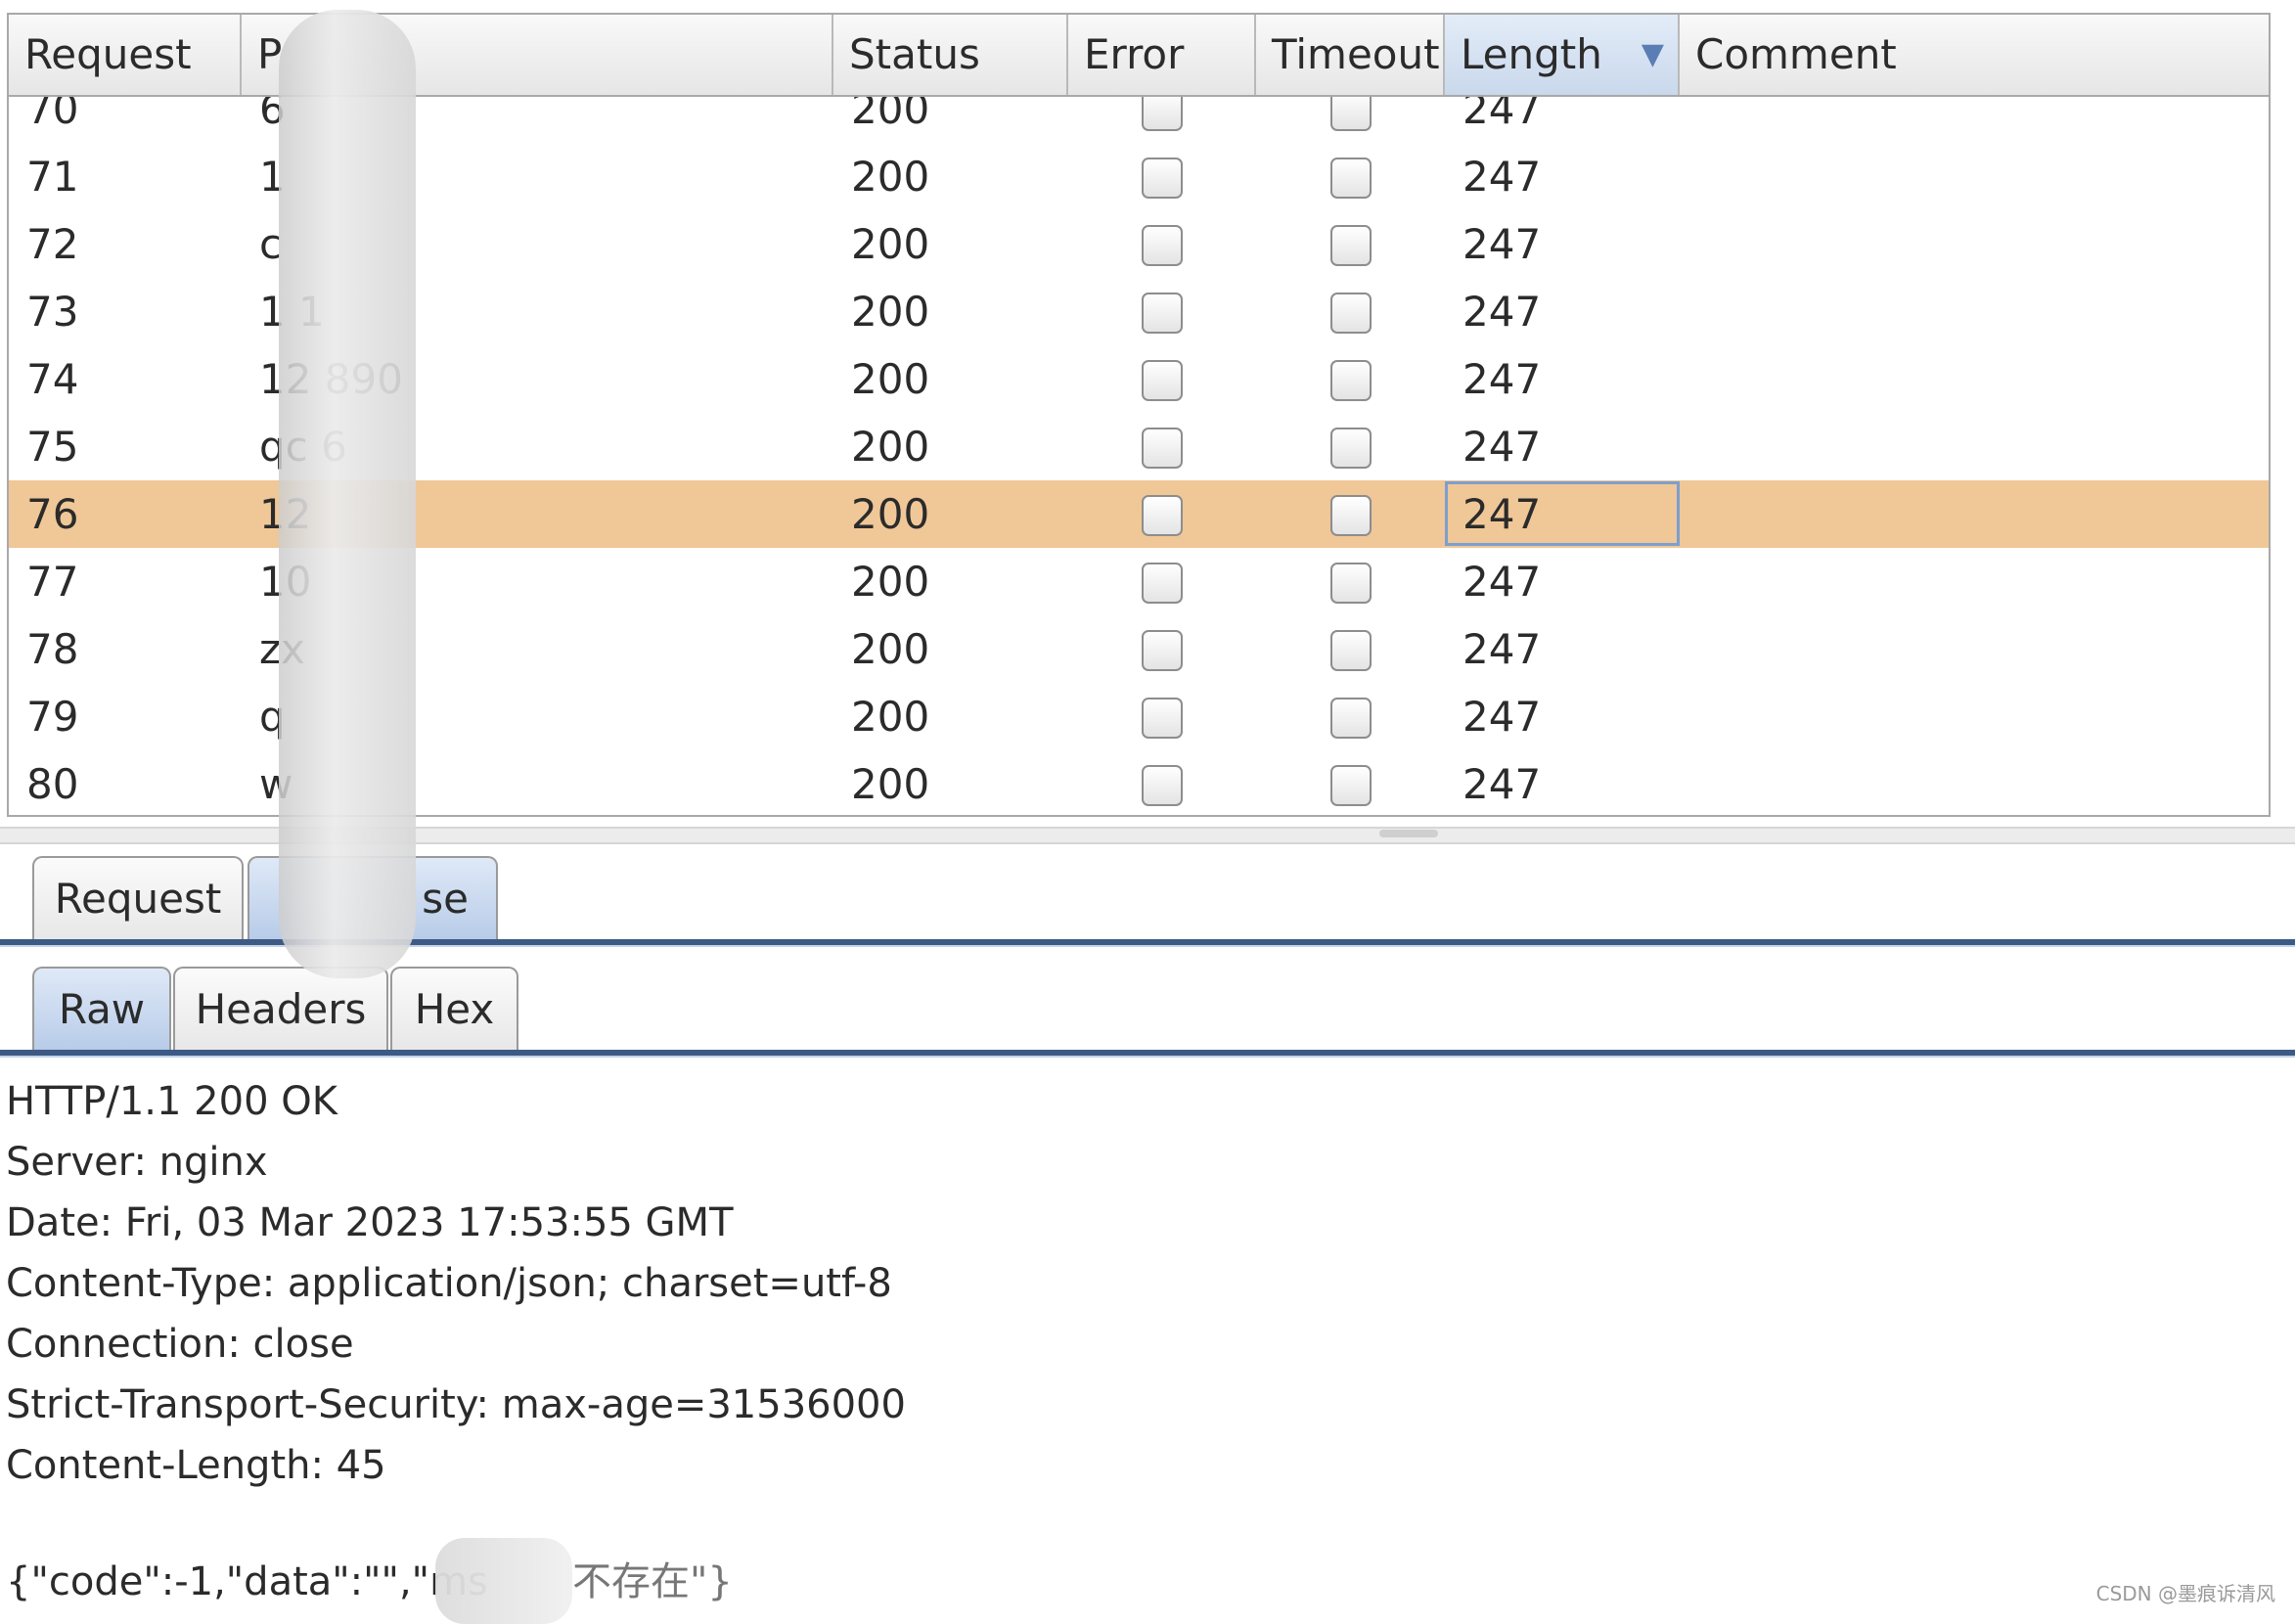  What do you see at coordinates (52, 115) in the screenshot?
I see `cell-request: 70` at bounding box center [52, 115].